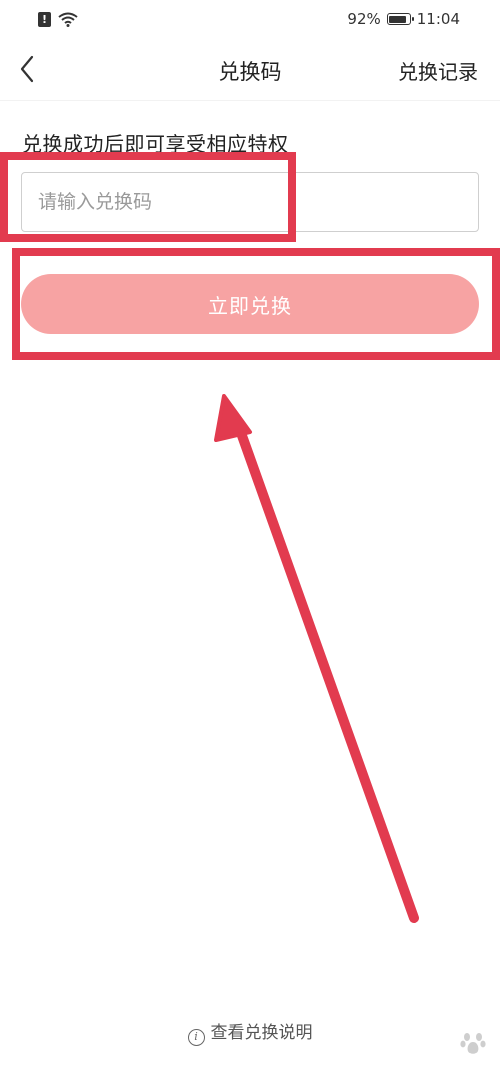 The height and width of the screenshot is (1084, 500). Describe the element at coordinates (196, 1037) in the screenshot. I see `info-icon: i` at that location.